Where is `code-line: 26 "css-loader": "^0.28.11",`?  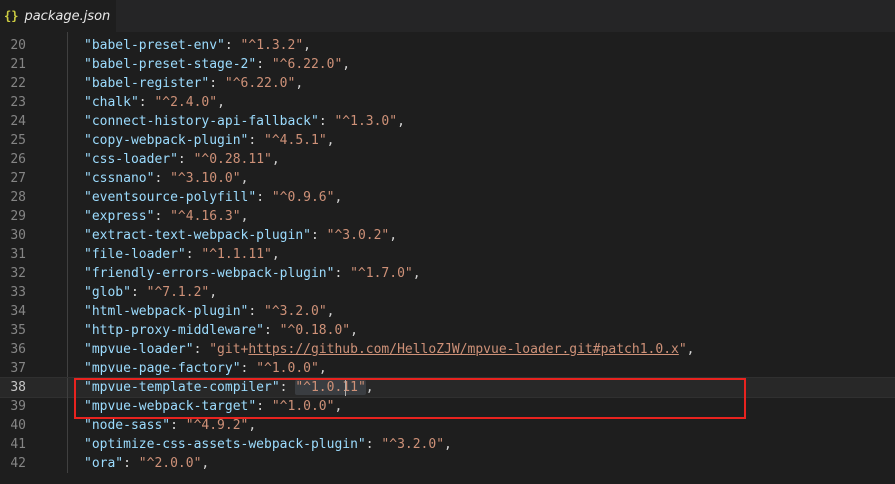
code-line: 26 "css-loader": "^0.28.11", is located at coordinates (447, 159).